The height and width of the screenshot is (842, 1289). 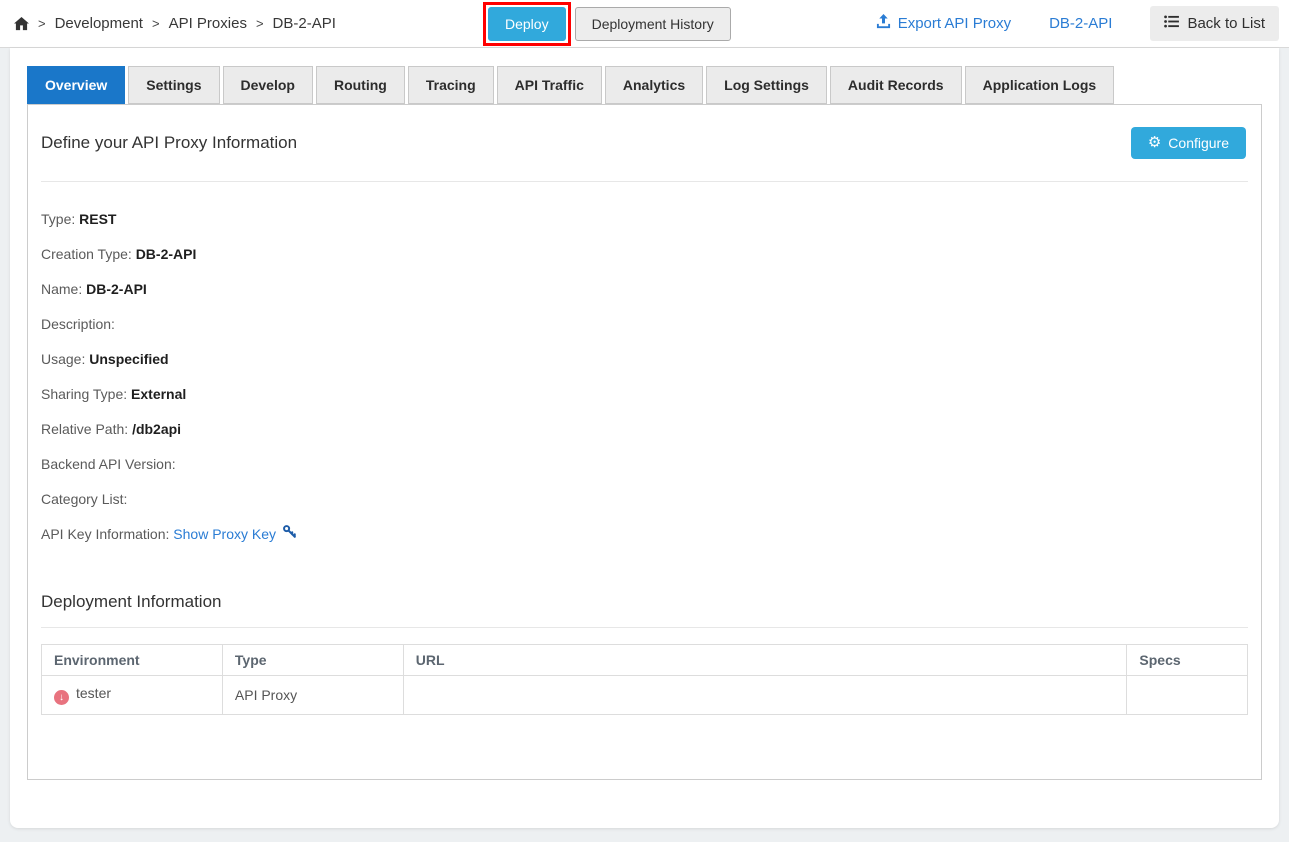 I want to click on table-header-row: Environment Type URL Specs, so click(x=644, y=660).